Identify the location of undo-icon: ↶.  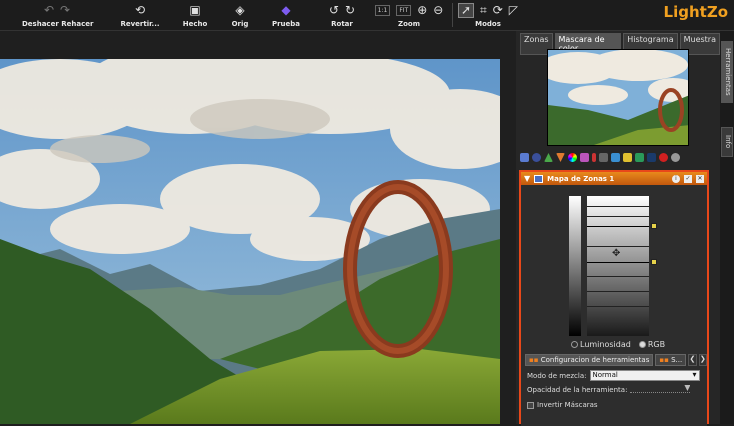
(49, 10).